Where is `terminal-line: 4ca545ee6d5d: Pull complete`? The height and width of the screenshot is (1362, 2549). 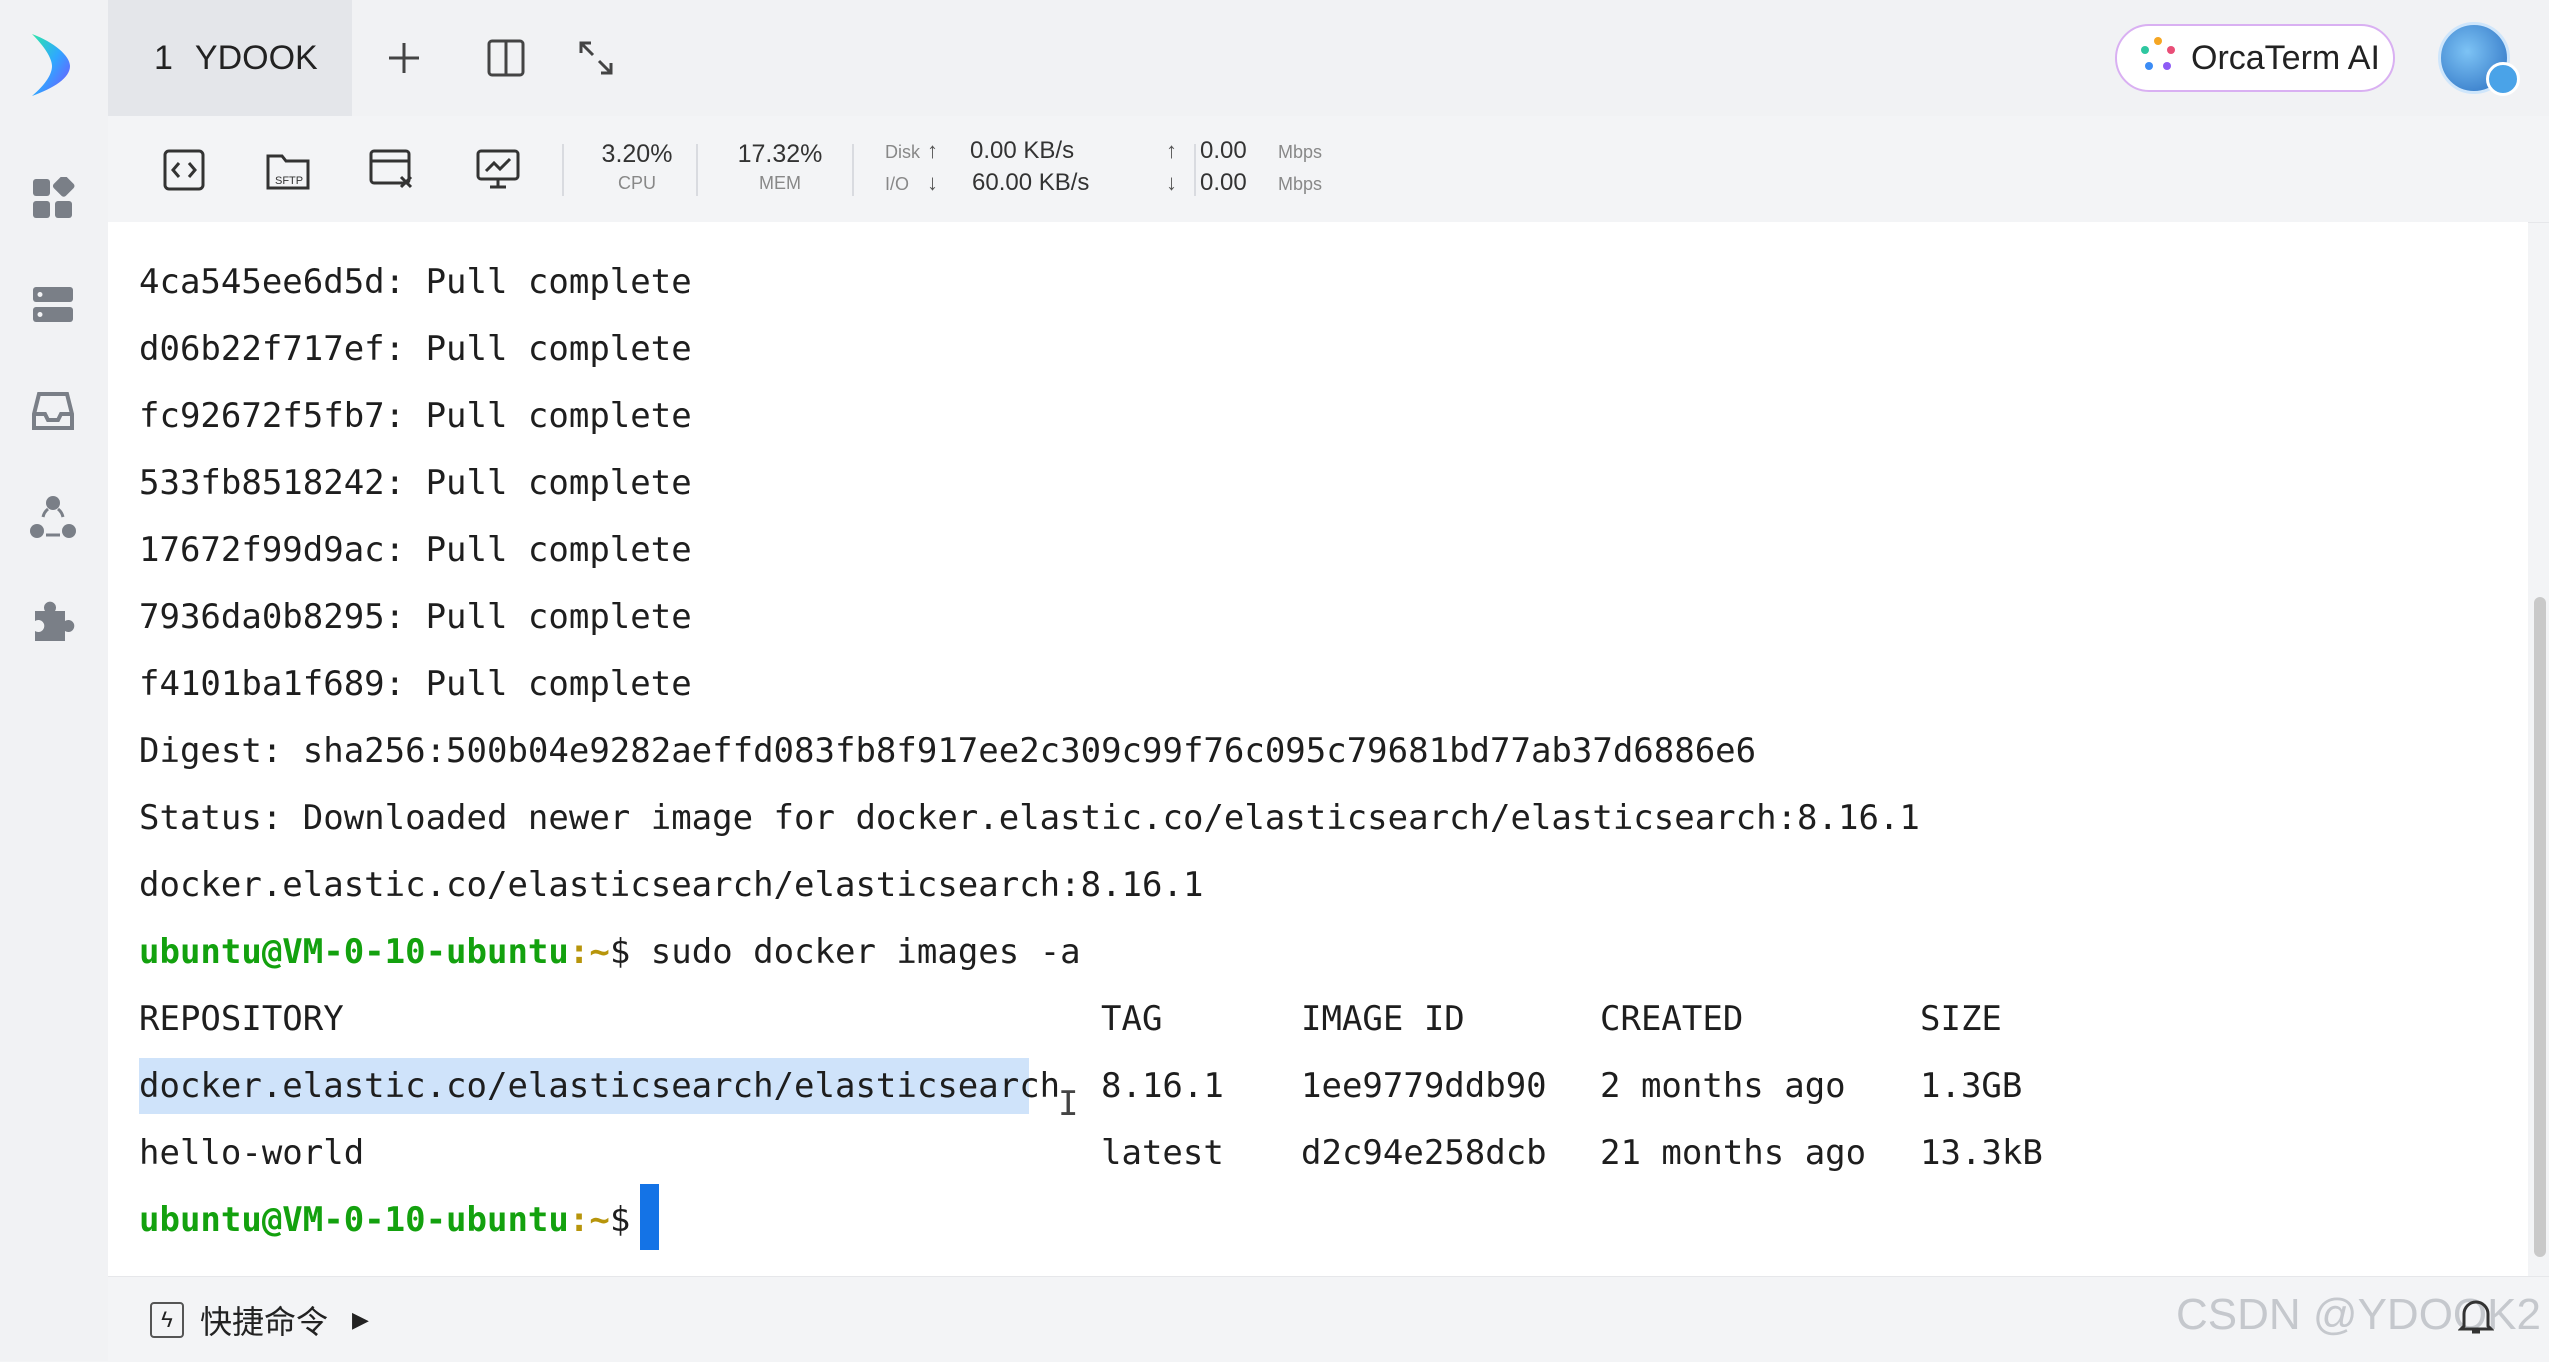 terminal-line: 4ca545ee6d5d: Pull complete is located at coordinates (415, 282).